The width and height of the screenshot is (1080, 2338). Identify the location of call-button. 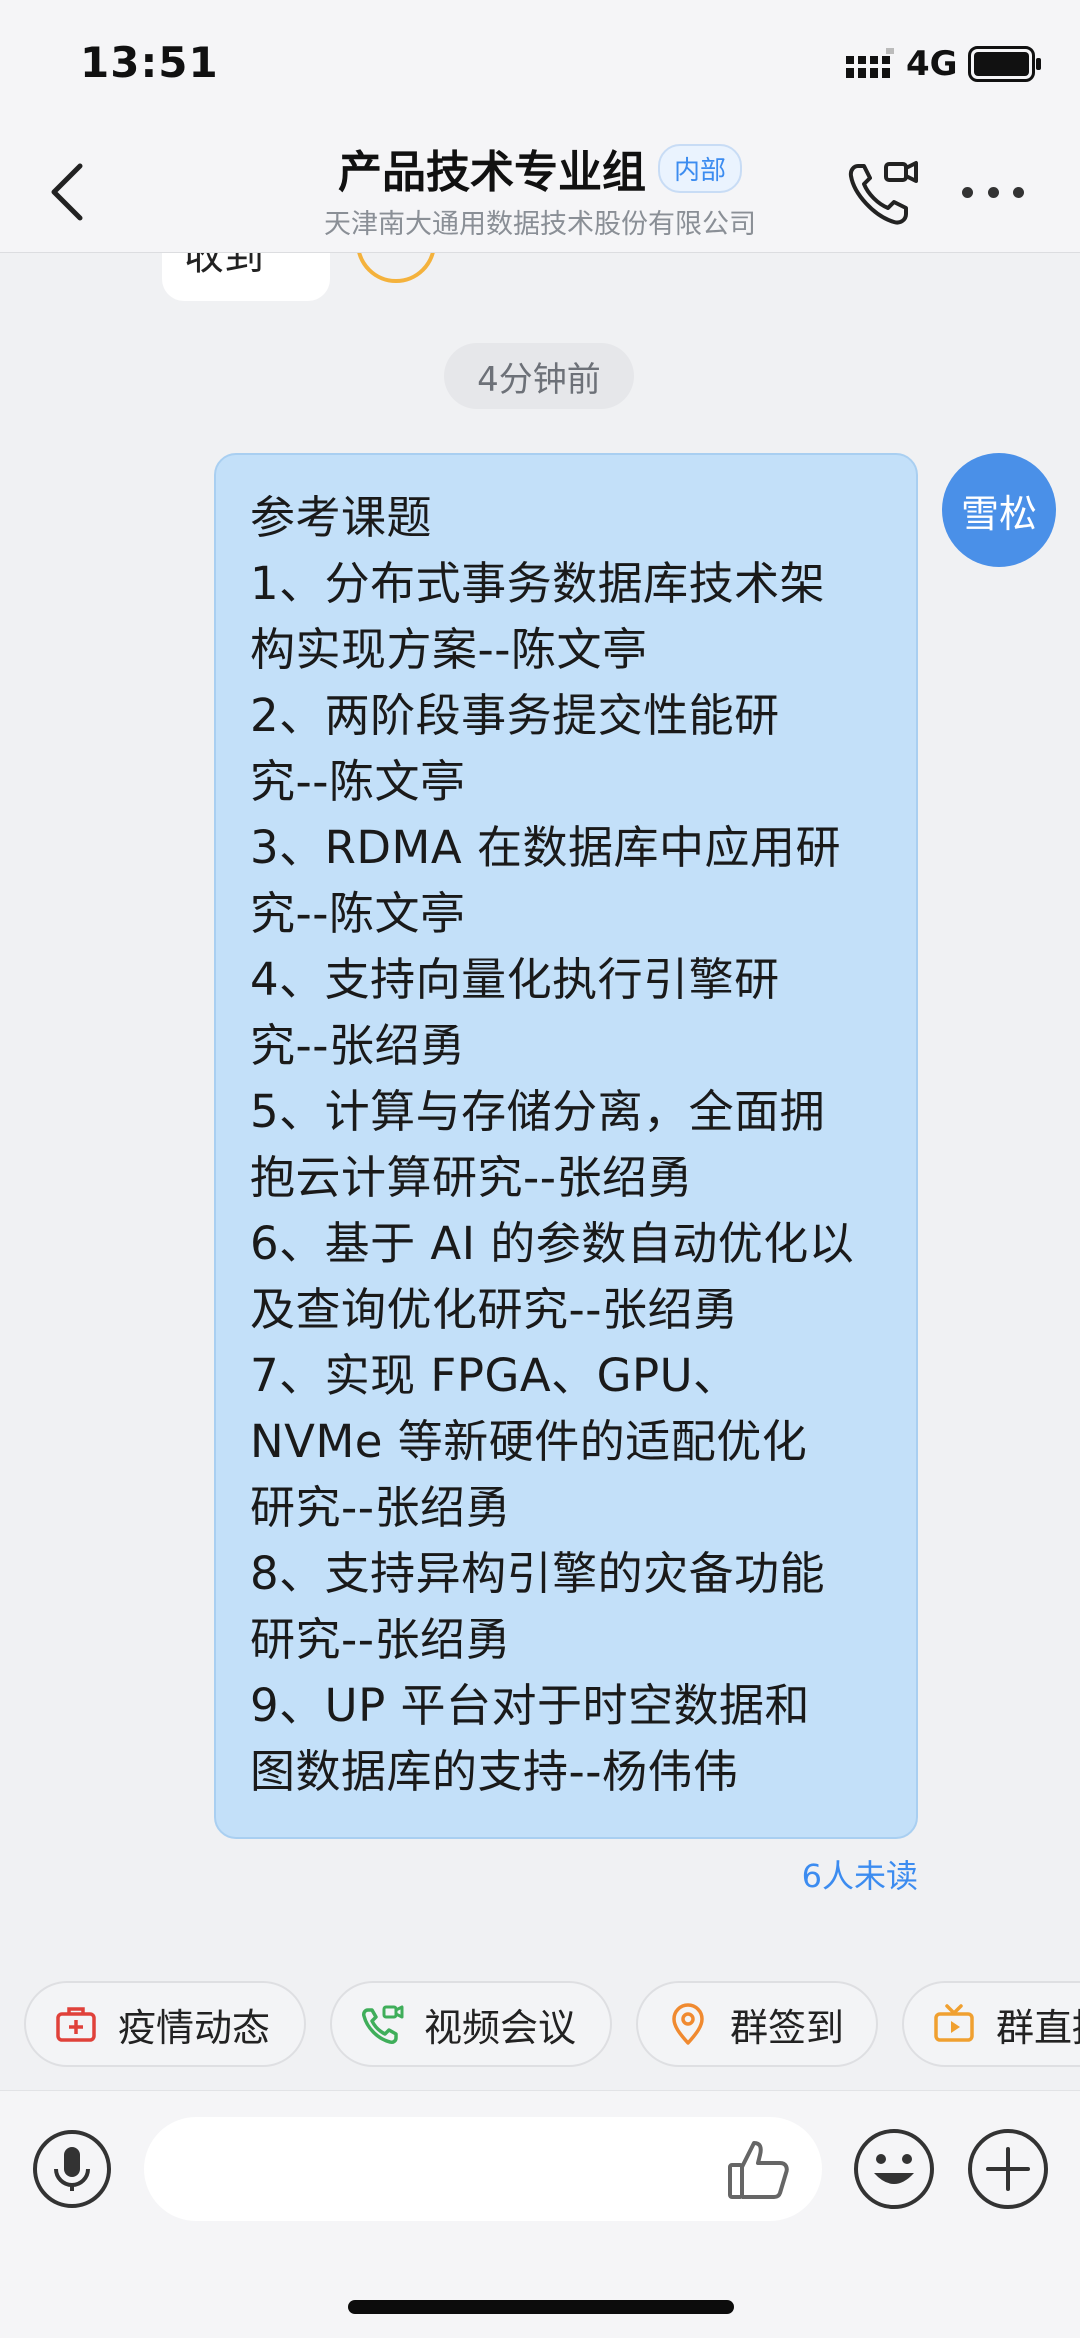
(882, 192).